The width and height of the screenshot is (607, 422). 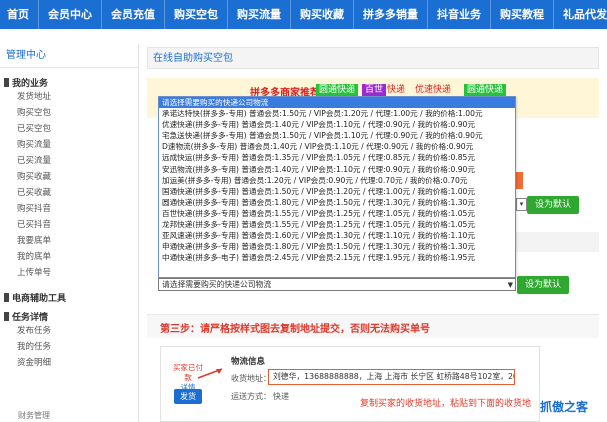 I want to click on sidebar-group-my-label: 我的业务, so click(x=30, y=84).